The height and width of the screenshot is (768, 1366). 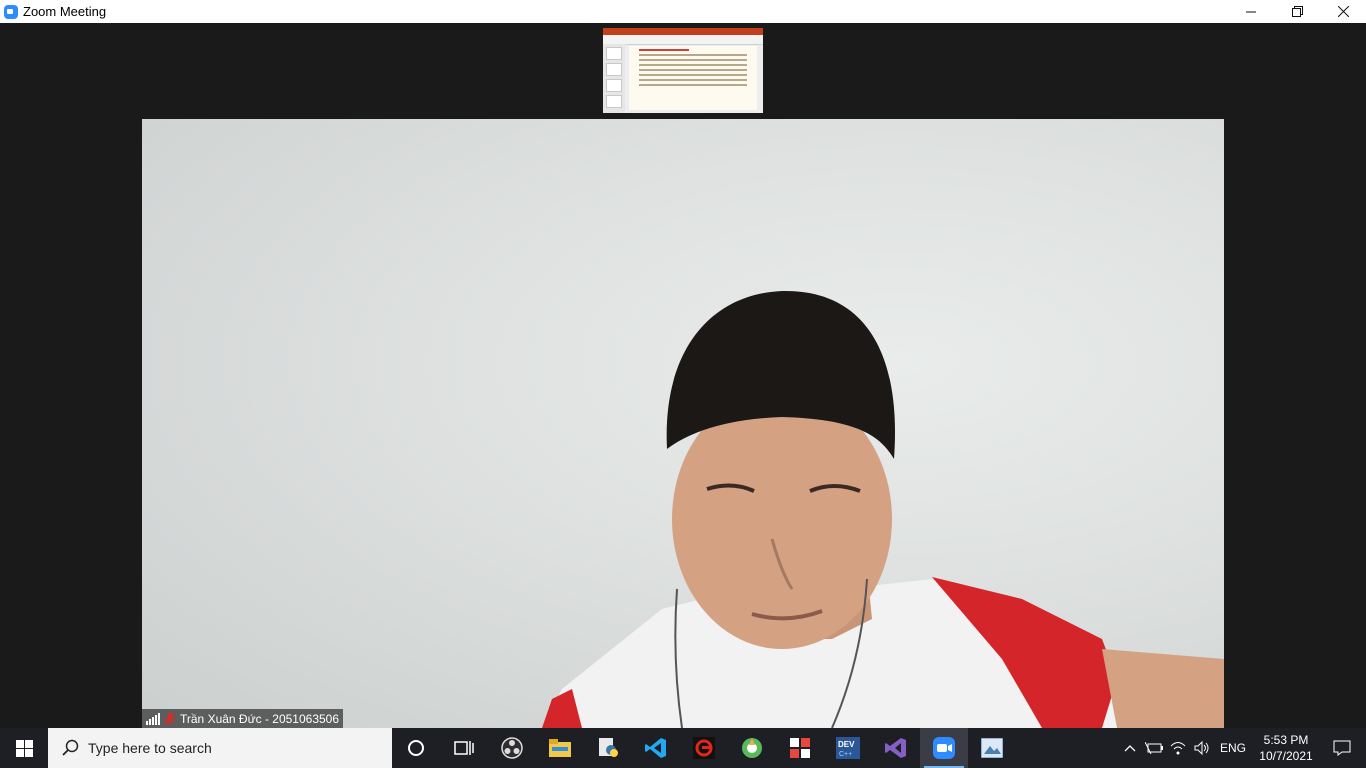 What do you see at coordinates (693, 78) in the screenshot?
I see `ppt-slide` at bounding box center [693, 78].